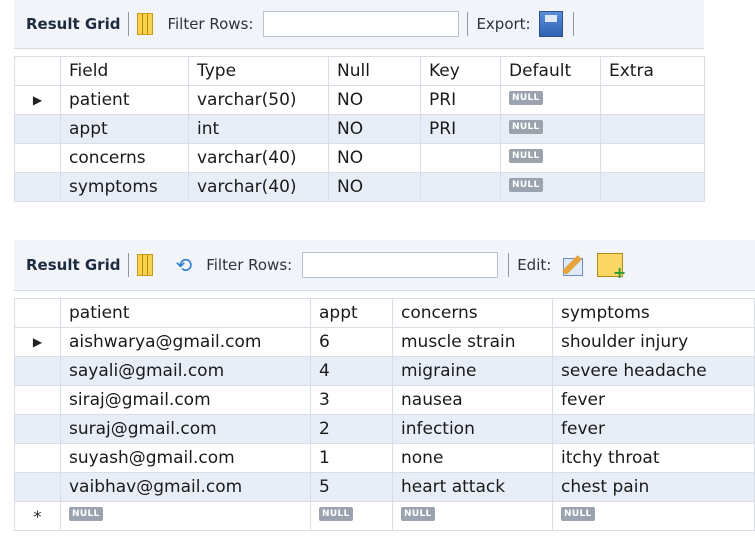 This screenshot has width=755, height=558. What do you see at coordinates (611, 267) in the screenshot?
I see `add-row-icon` at bounding box center [611, 267].